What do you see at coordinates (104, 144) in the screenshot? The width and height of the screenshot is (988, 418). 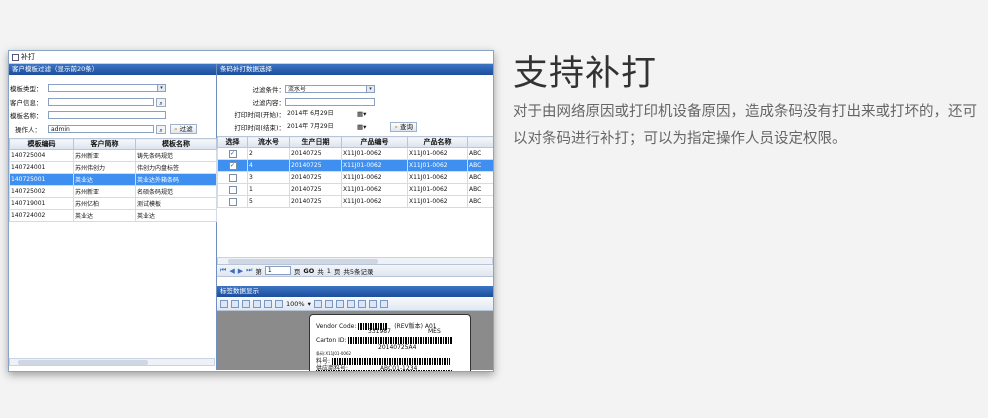 I see `template-table-header: 客户简称` at bounding box center [104, 144].